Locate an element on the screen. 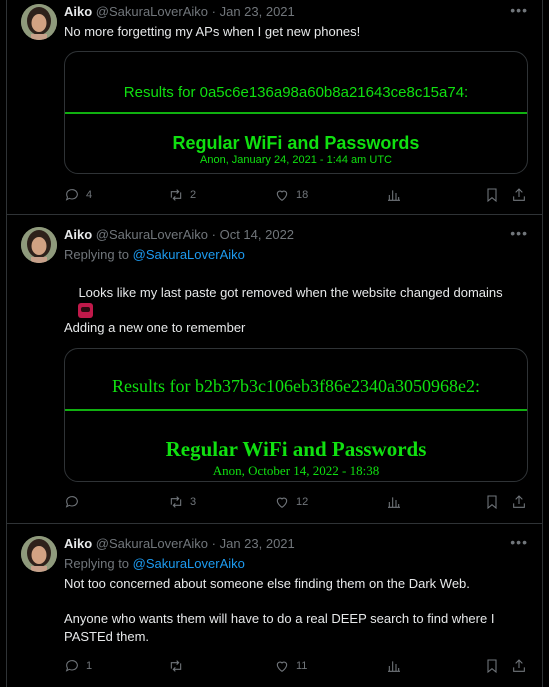 This screenshot has width=549, height=687. action-bar: 4 2 18 is located at coordinates (297, 195).